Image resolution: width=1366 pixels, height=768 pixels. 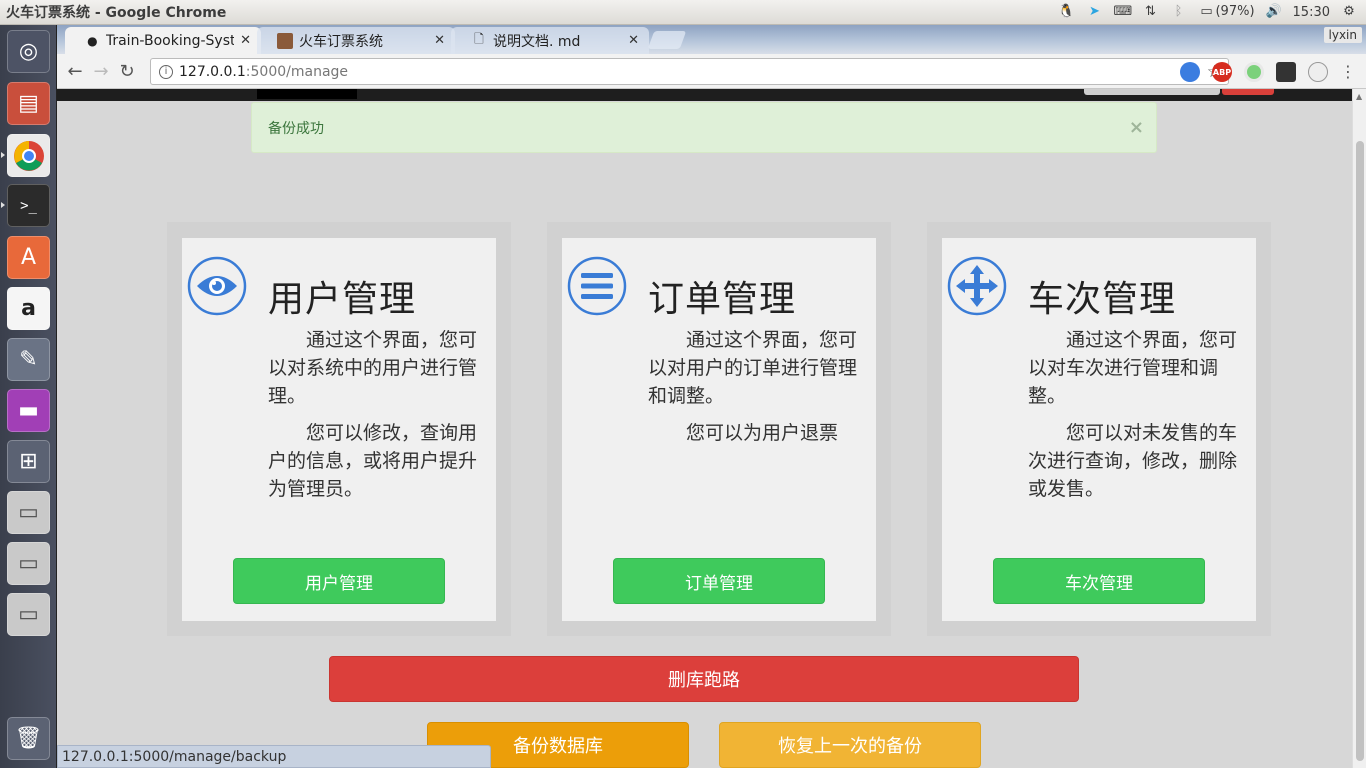 What do you see at coordinates (28, 257) in the screenshot?
I see `software-center-icon: A` at bounding box center [28, 257].